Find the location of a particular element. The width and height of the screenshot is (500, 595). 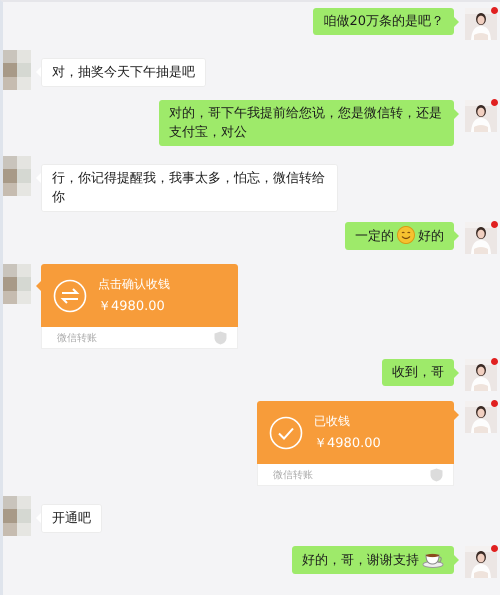

message-text: 收到，哥 is located at coordinates (418, 372).